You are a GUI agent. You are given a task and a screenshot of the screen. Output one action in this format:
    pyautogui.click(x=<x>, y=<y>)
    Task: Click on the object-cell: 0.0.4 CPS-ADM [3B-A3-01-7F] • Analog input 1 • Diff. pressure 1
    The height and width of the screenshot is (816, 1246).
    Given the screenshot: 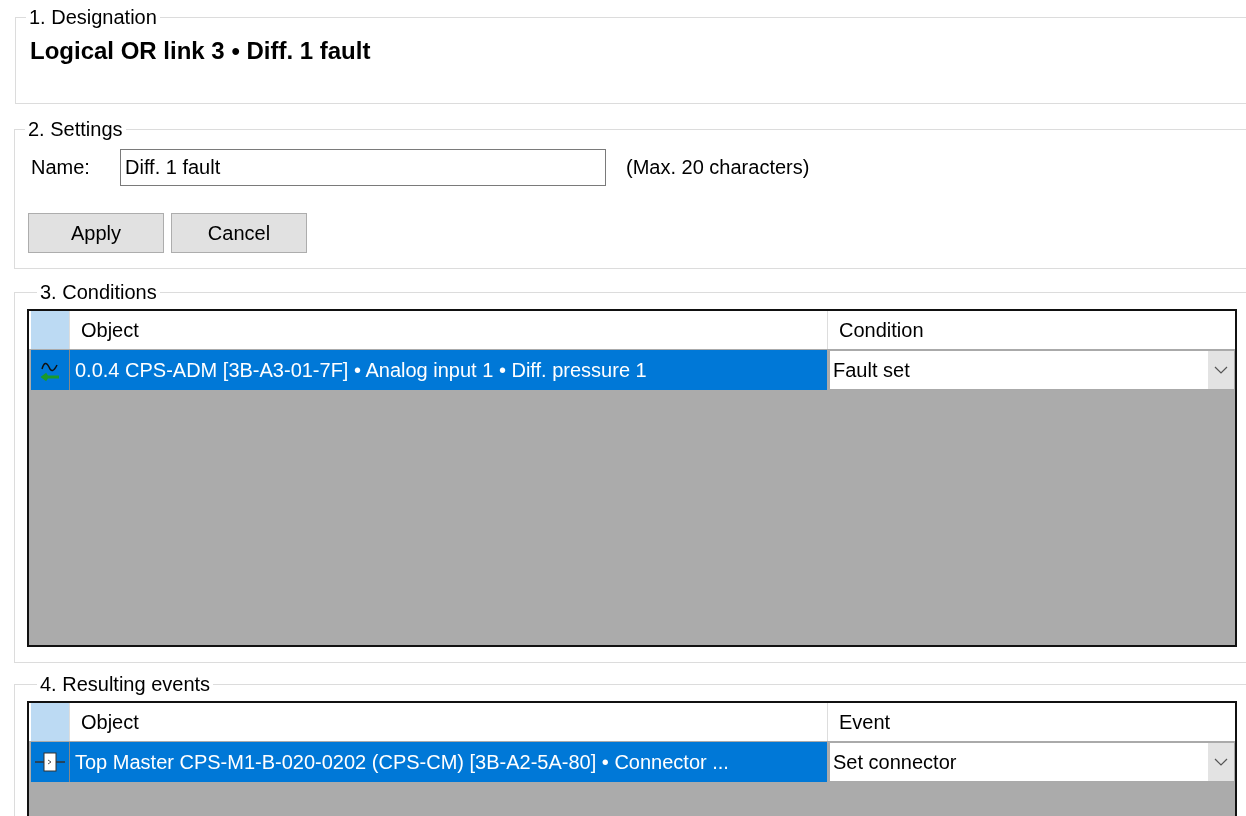 What is the action you would take?
    pyautogui.click(x=448, y=370)
    